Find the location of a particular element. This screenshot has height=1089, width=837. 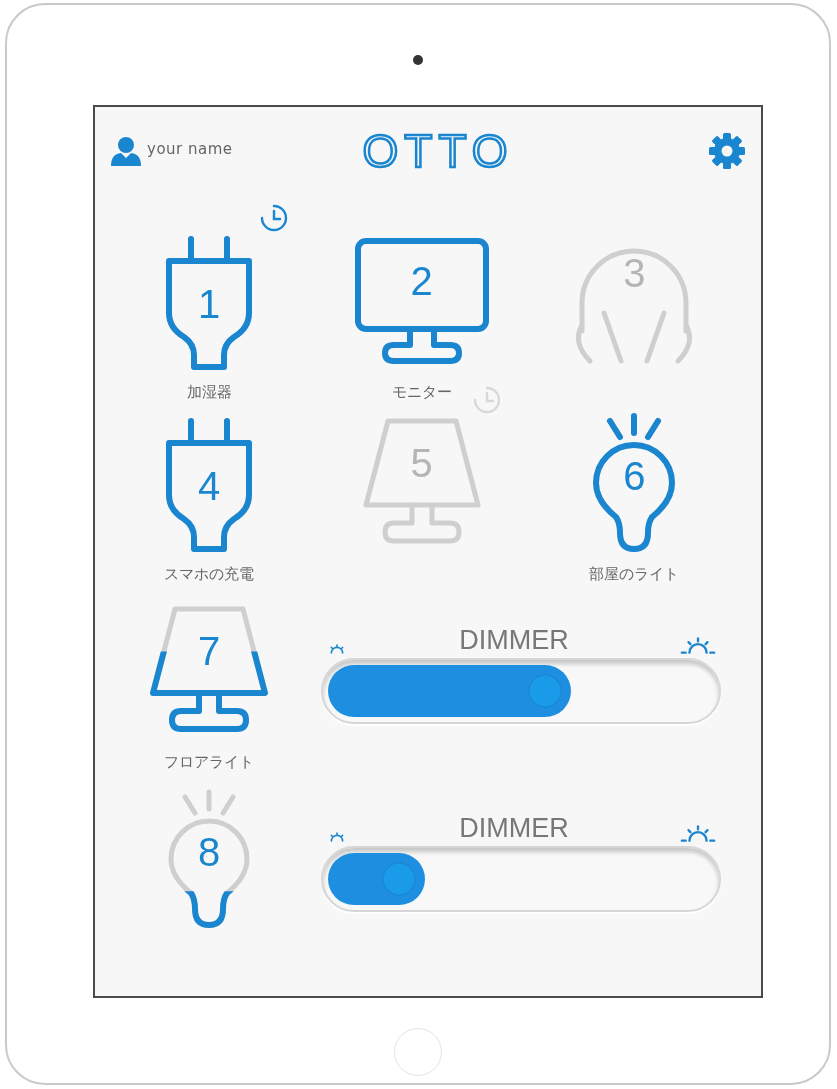

camera-dot is located at coordinates (418, 60).